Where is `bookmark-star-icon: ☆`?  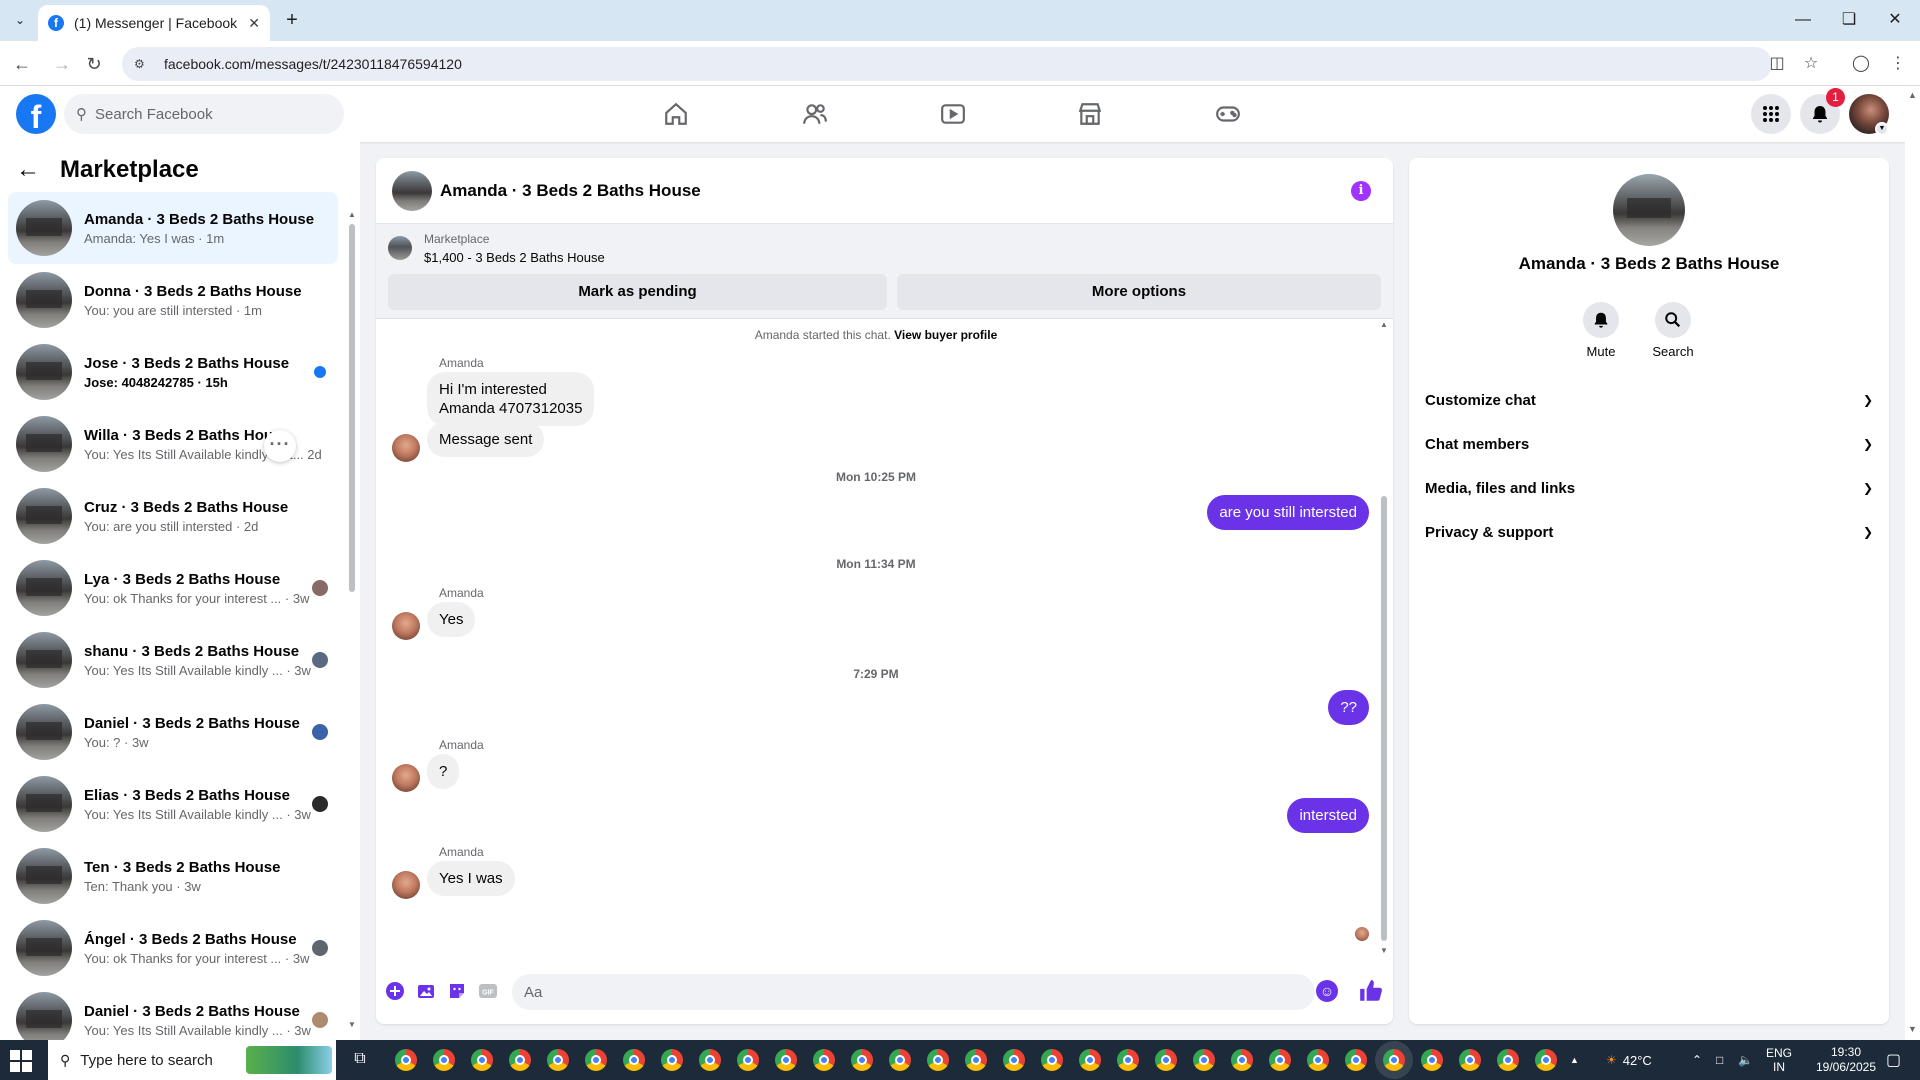
bookmark-star-icon: ☆ is located at coordinates (1811, 64).